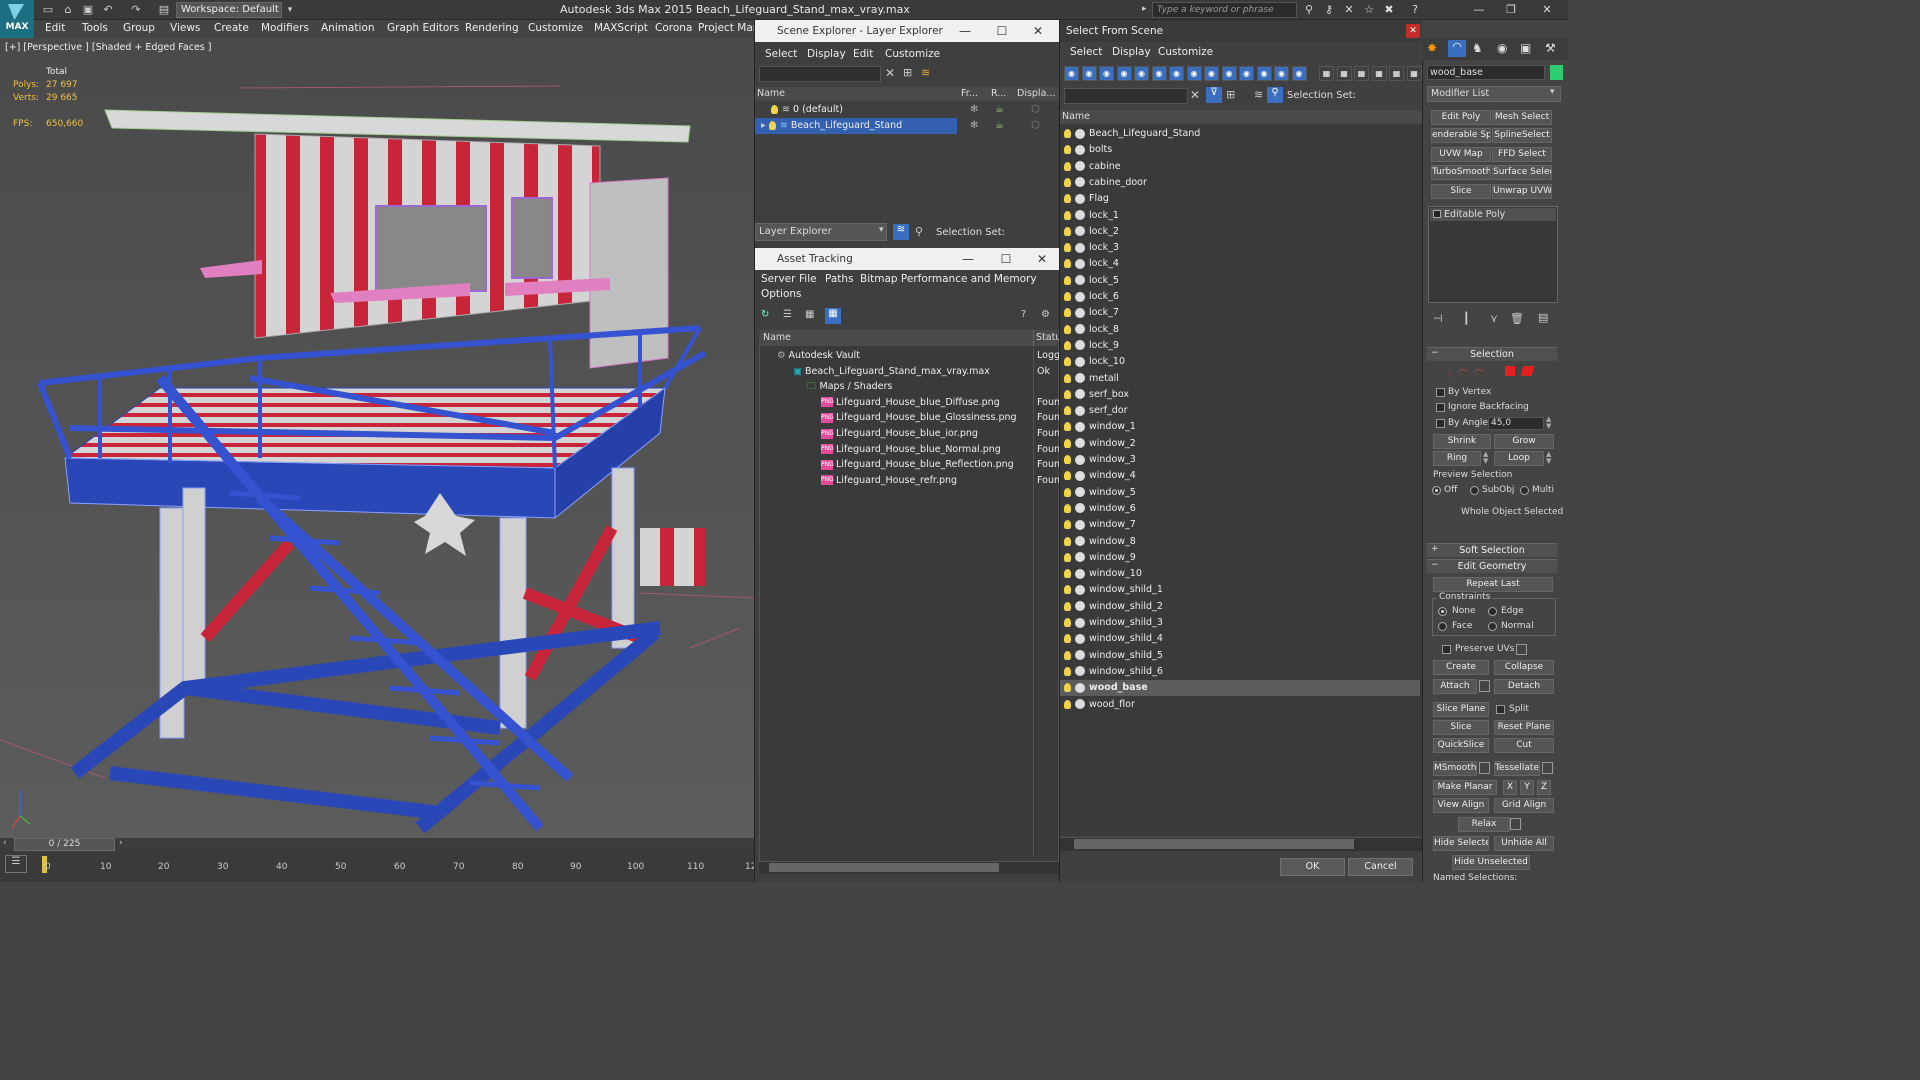  Describe the element at coordinates (1240, 558) in the screenshot. I see `scene-object-row: window_9` at that location.